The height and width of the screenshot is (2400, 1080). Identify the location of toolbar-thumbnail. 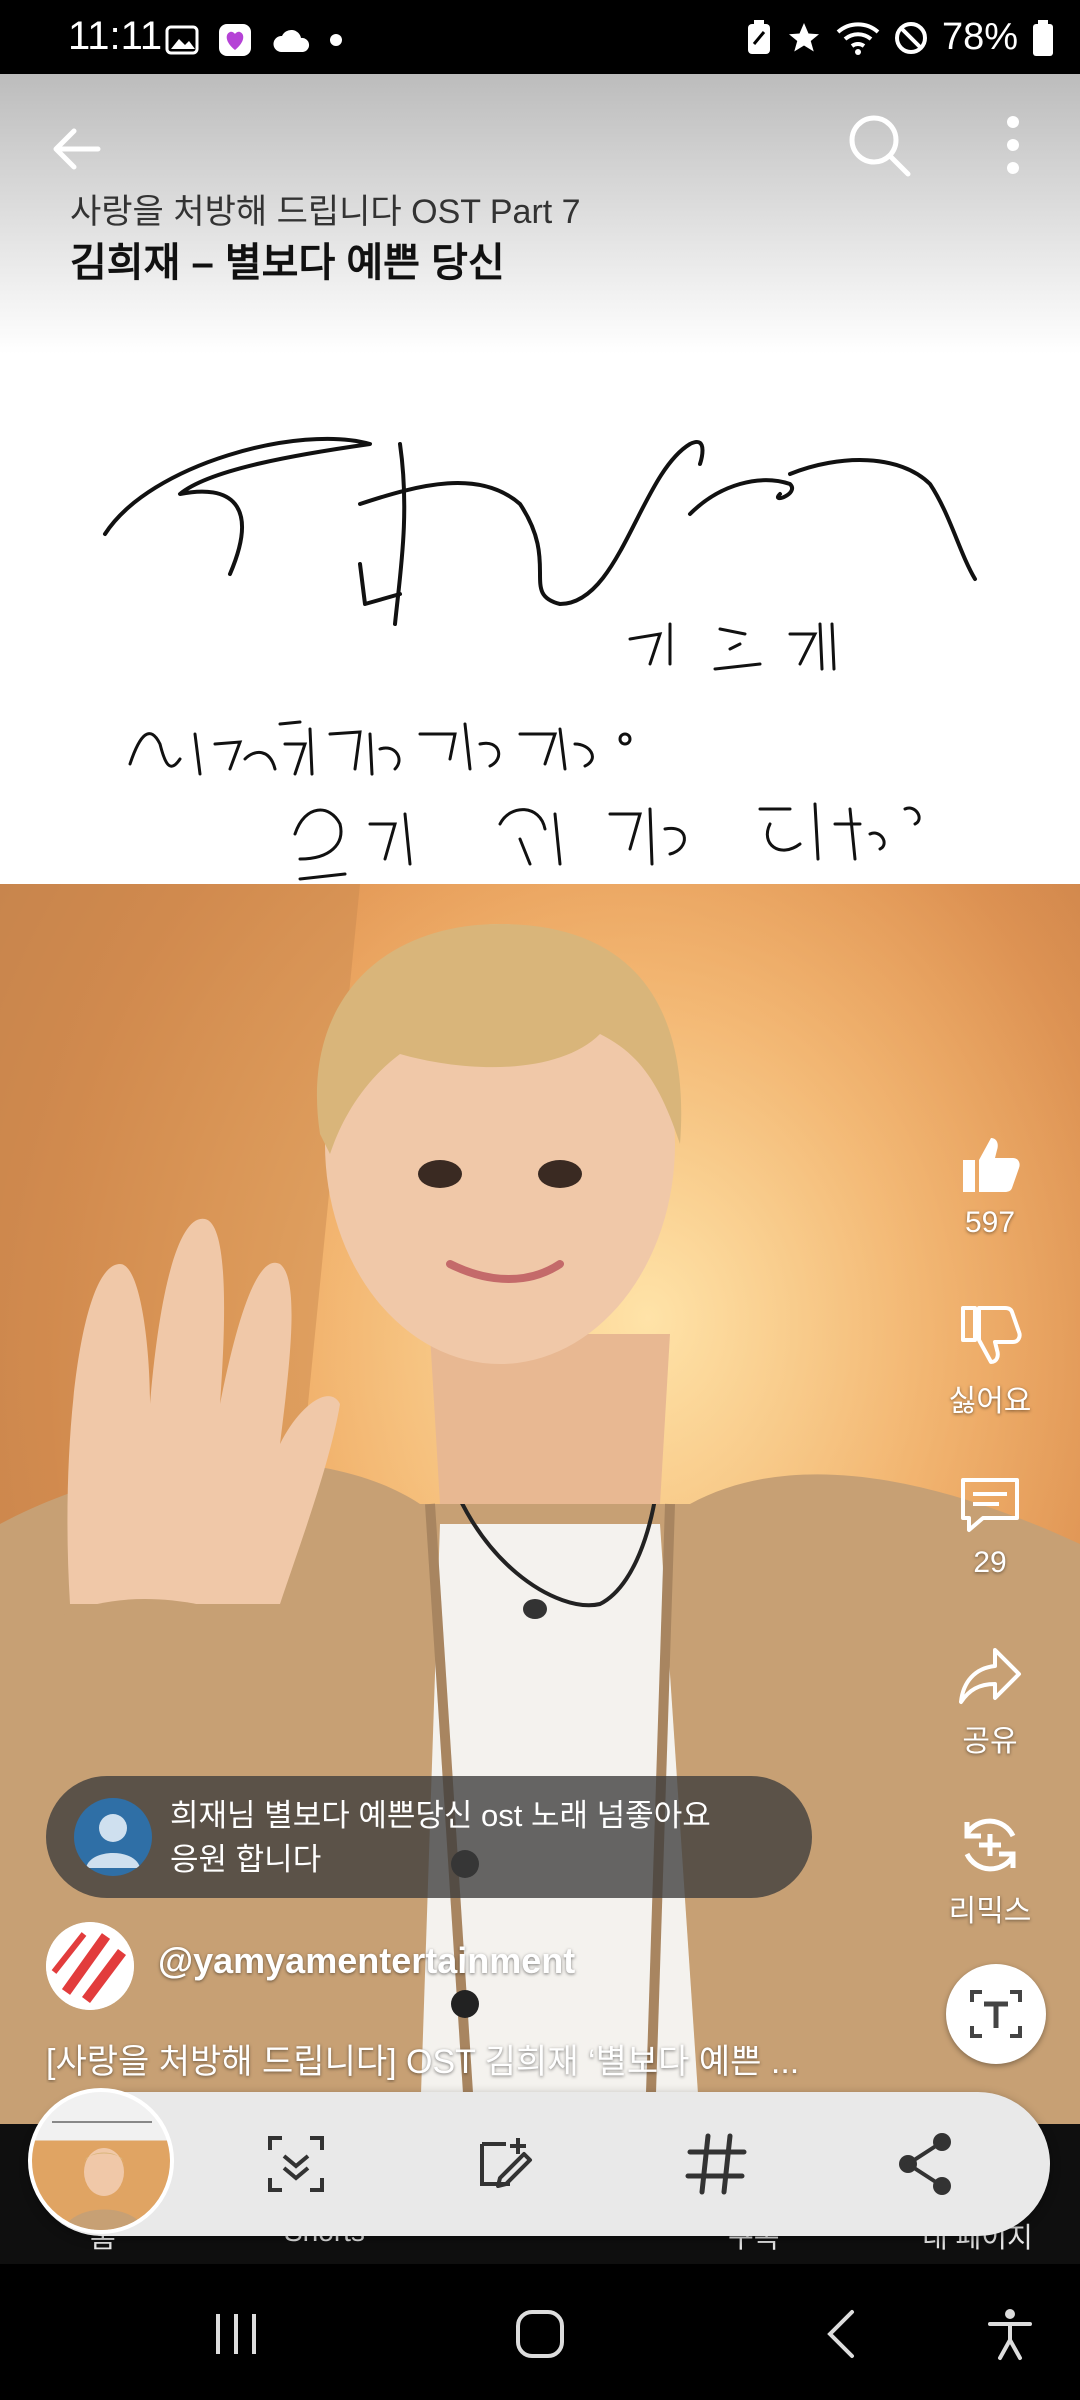
(101, 2161).